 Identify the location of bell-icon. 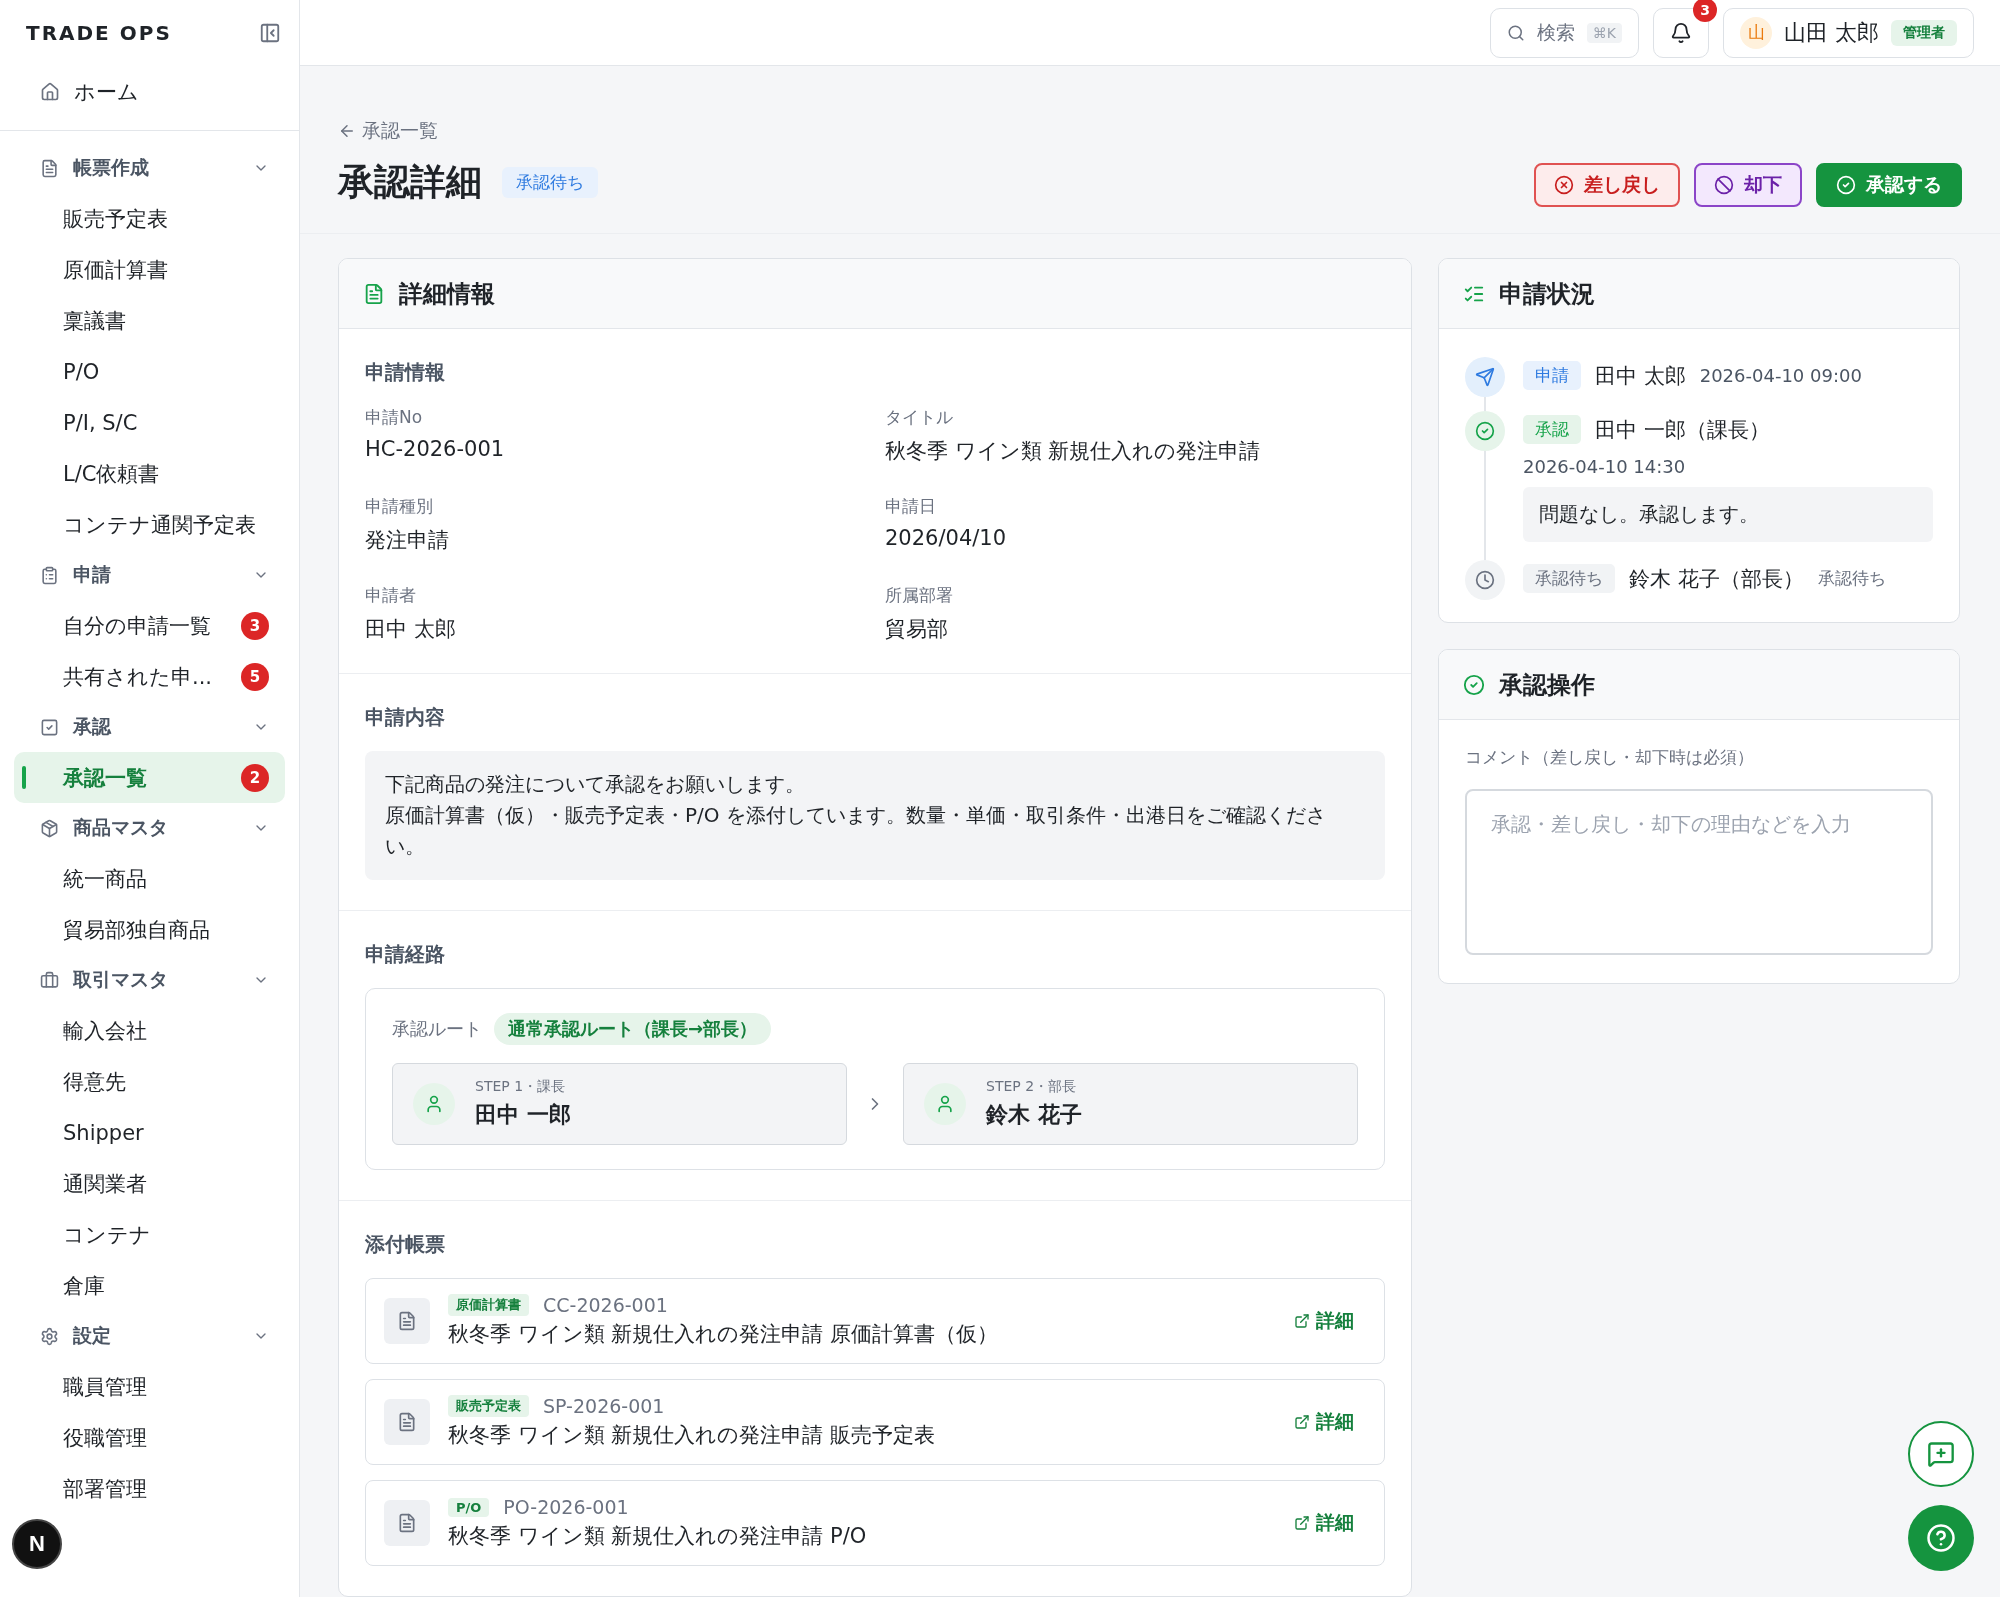
(1681, 32).